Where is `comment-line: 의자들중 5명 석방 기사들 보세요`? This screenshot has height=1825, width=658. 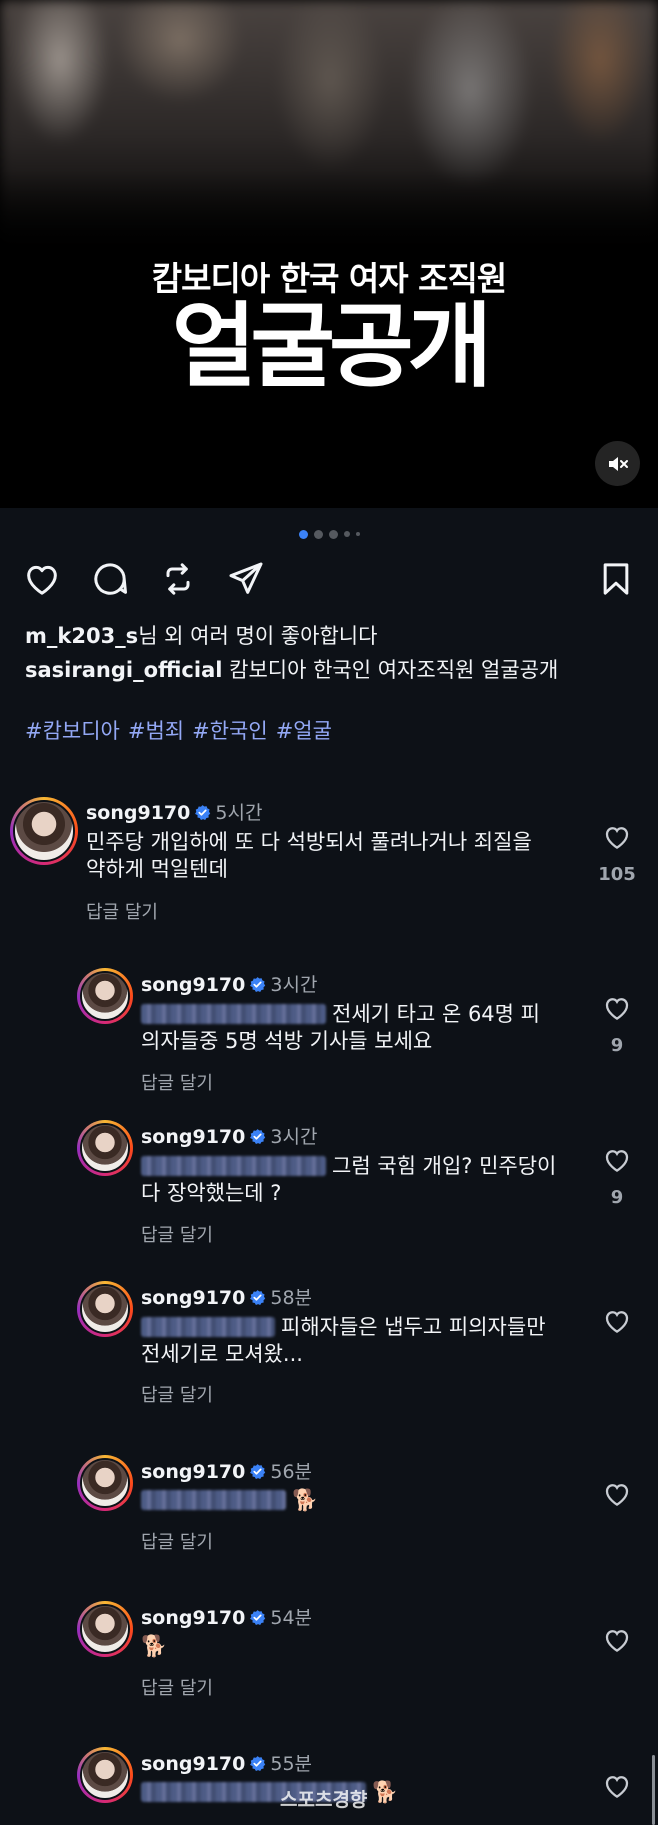
comment-line: 의자들중 5명 석방 기사들 보세요 is located at coordinates (287, 1041).